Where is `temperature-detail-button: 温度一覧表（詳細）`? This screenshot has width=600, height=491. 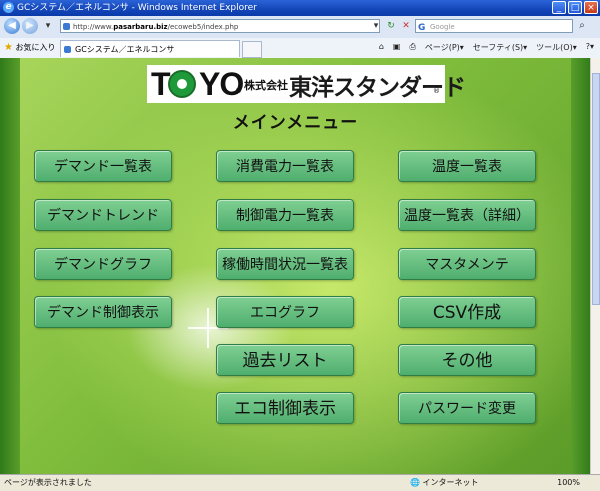
temperature-detail-button: 温度一覧表（詳細） is located at coordinates (467, 215).